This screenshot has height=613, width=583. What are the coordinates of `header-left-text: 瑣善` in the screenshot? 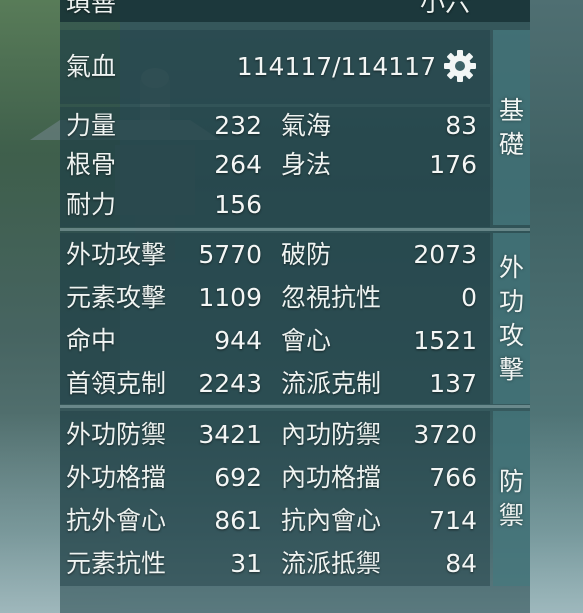 It's located at (91, 8).